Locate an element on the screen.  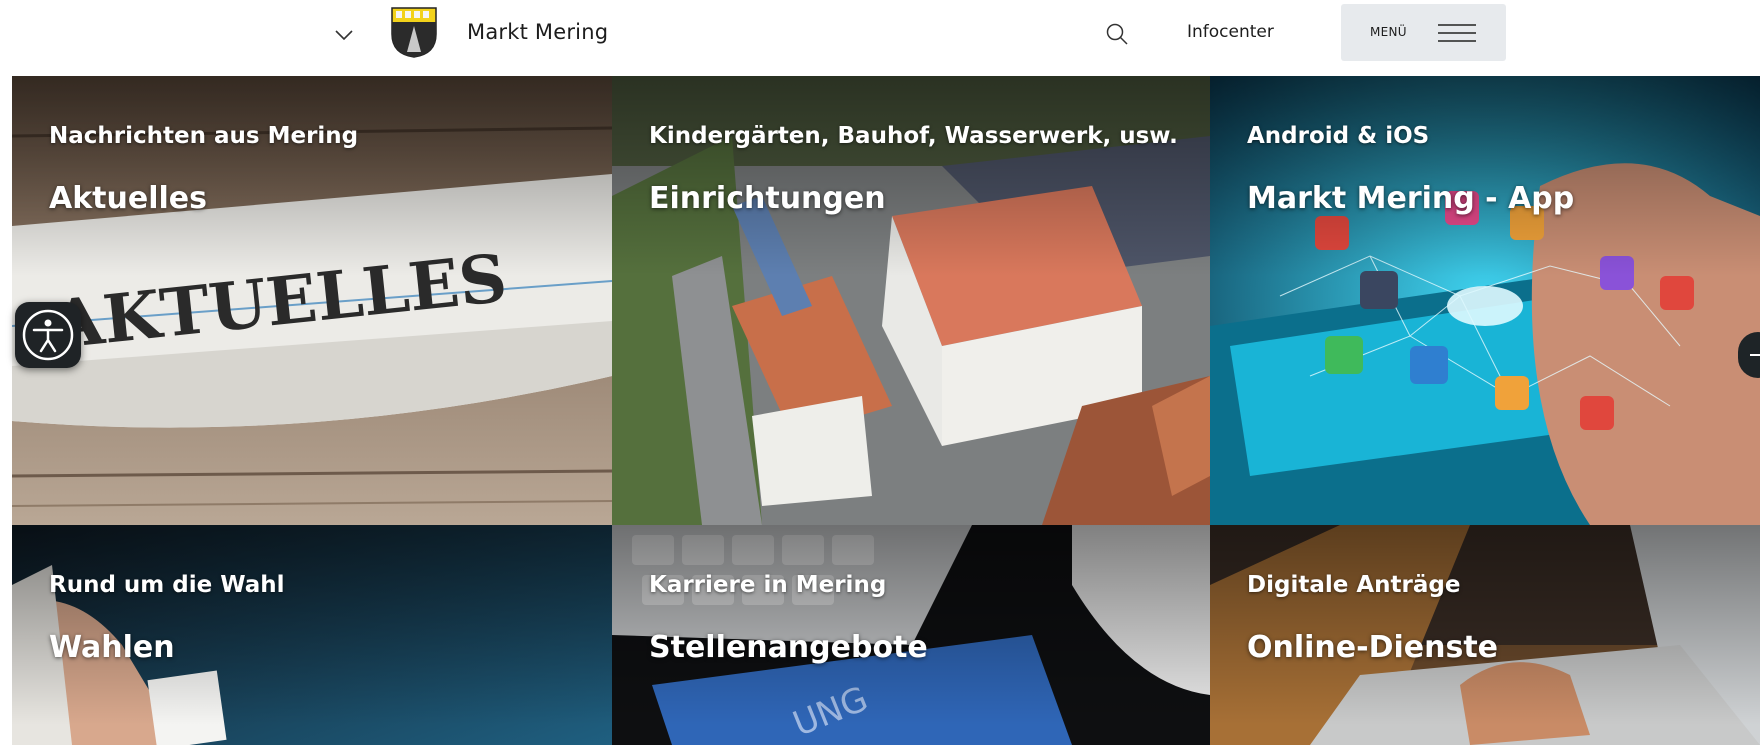
menu-label: MENÜ is located at coordinates (1388, 32).